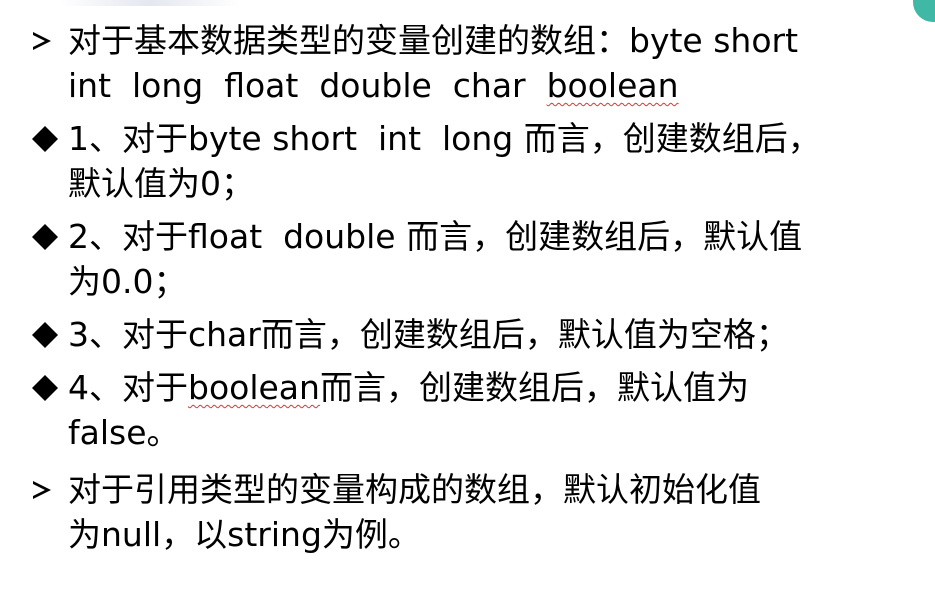 Image resolution: width=935 pixels, height=606 pixels. Describe the element at coordinates (244, 534) in the screenshot. I see `item-text: 为null，以string为例。` at that location.